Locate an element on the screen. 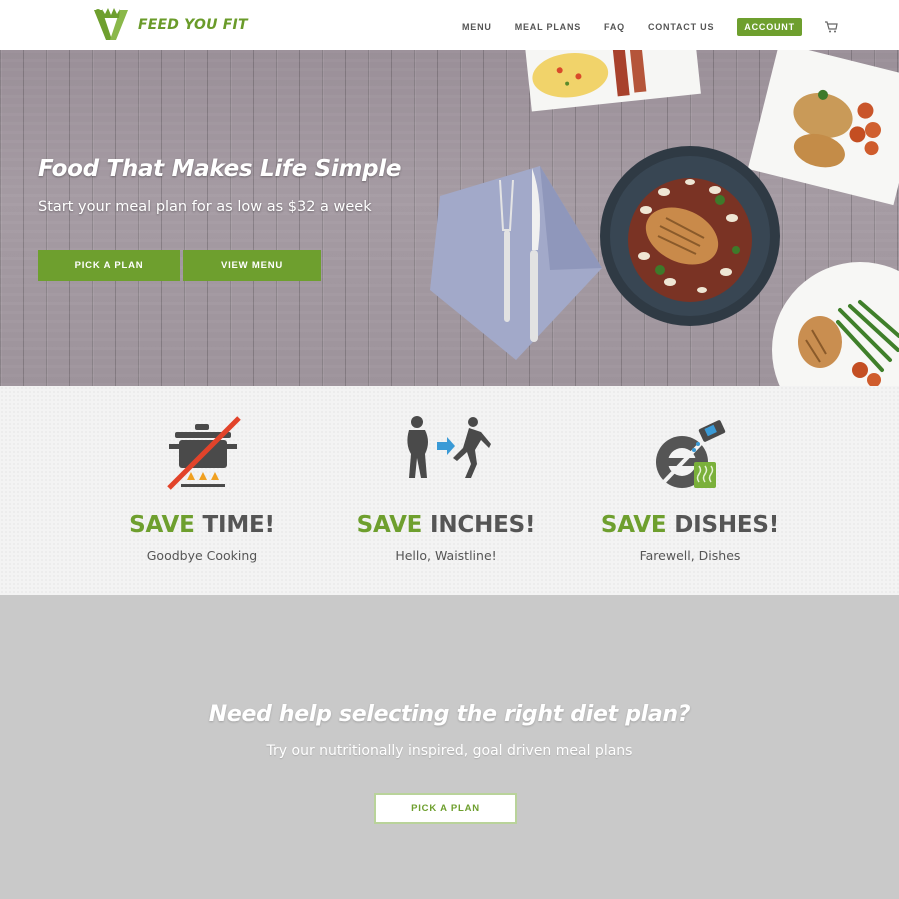  view-menu-button: VIEW MENU is located at coordinates (252, 265).